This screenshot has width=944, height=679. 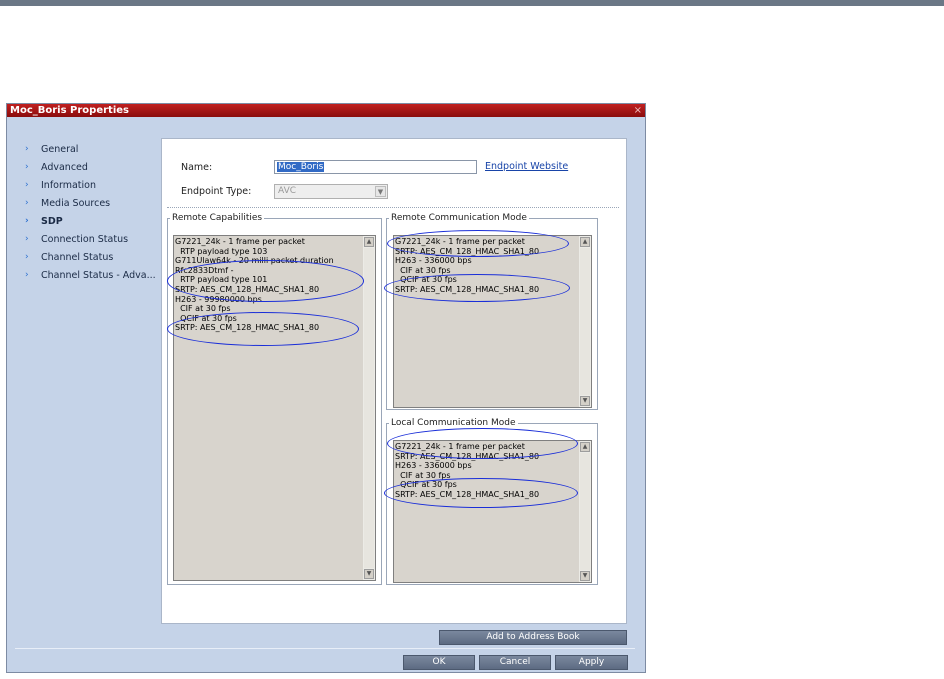 What do you see at coordinates (254, 261) in the screenshot?
I see `list-item: G711Ulaw64k - 20 milli packet duration` at bounding box center [254, 261].